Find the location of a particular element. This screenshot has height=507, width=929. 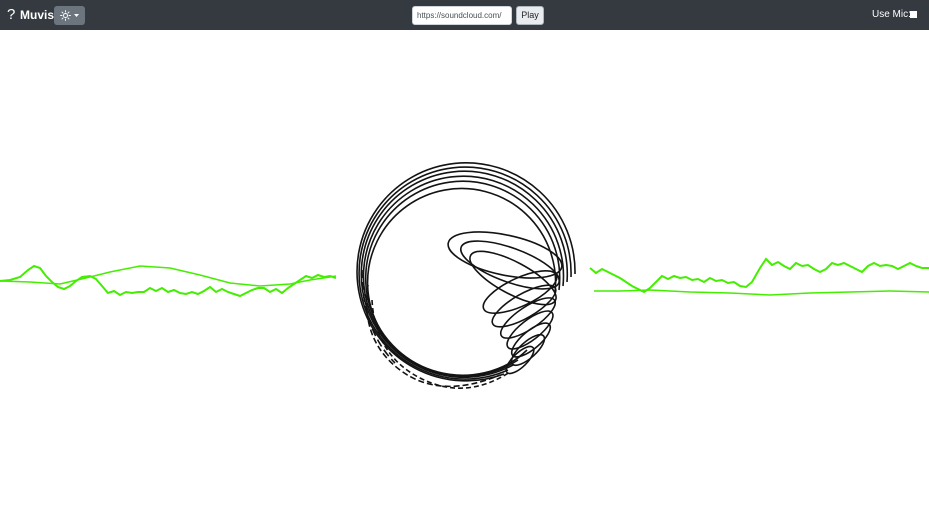

soundcloud-url-input is located at coordinates (462, 15).